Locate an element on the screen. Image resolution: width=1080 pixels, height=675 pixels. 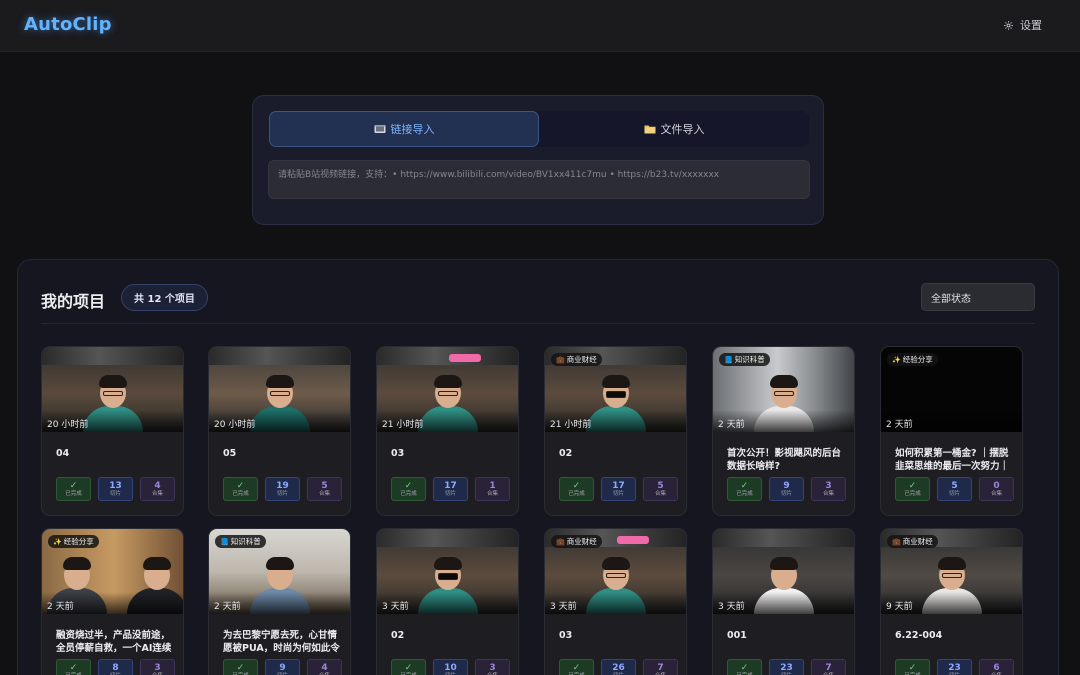
video-thumbnail: 💼 商业财经 3 天前 is located at coordinates (615, 571).